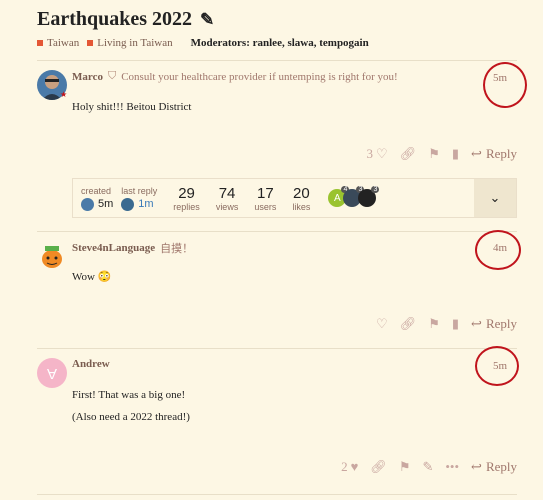 This screenshot has width=543, height=500. I want to click on like-button: ♡, so click(382, 324).